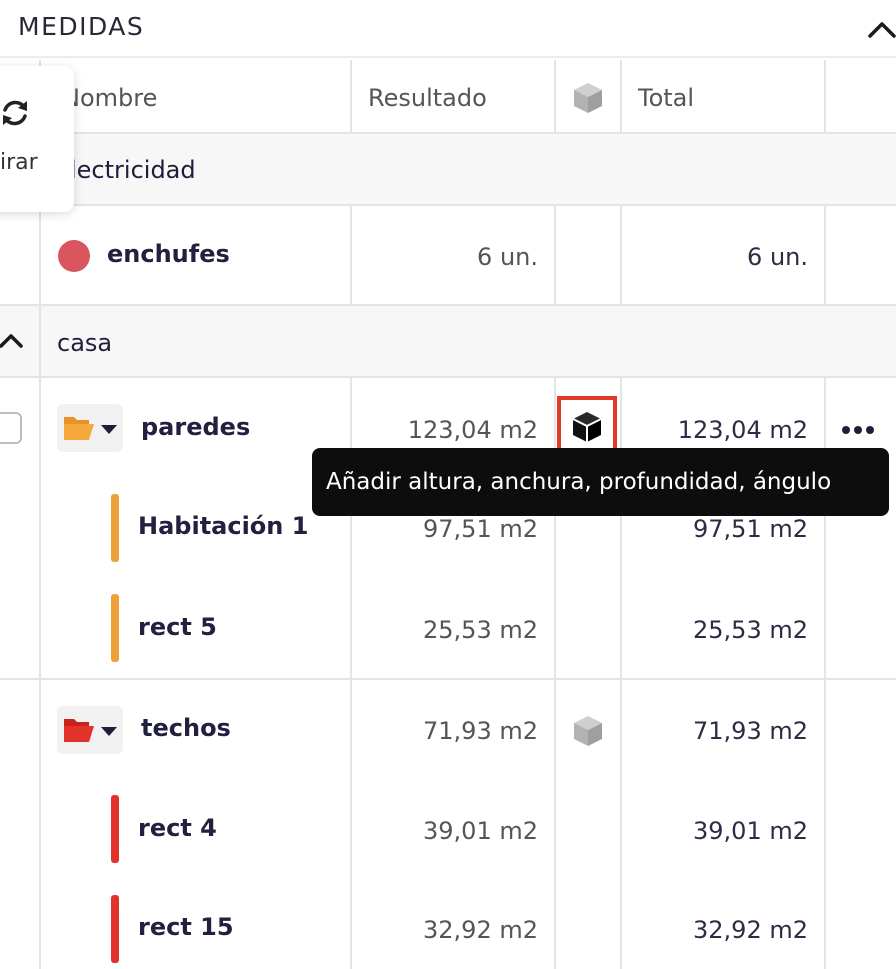 The height and width of the screenshot is (969, 896). What do you see at coordinates (480, 731) in the screenshot?
I see `row-result-techos: 71,93 m2` at bounding box center [480, 731].